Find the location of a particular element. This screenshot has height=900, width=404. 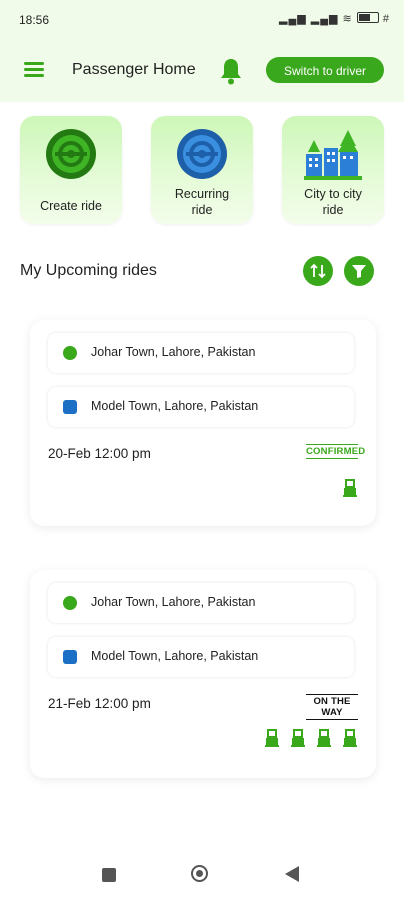

filter-button is located at coordinates (359, 271).